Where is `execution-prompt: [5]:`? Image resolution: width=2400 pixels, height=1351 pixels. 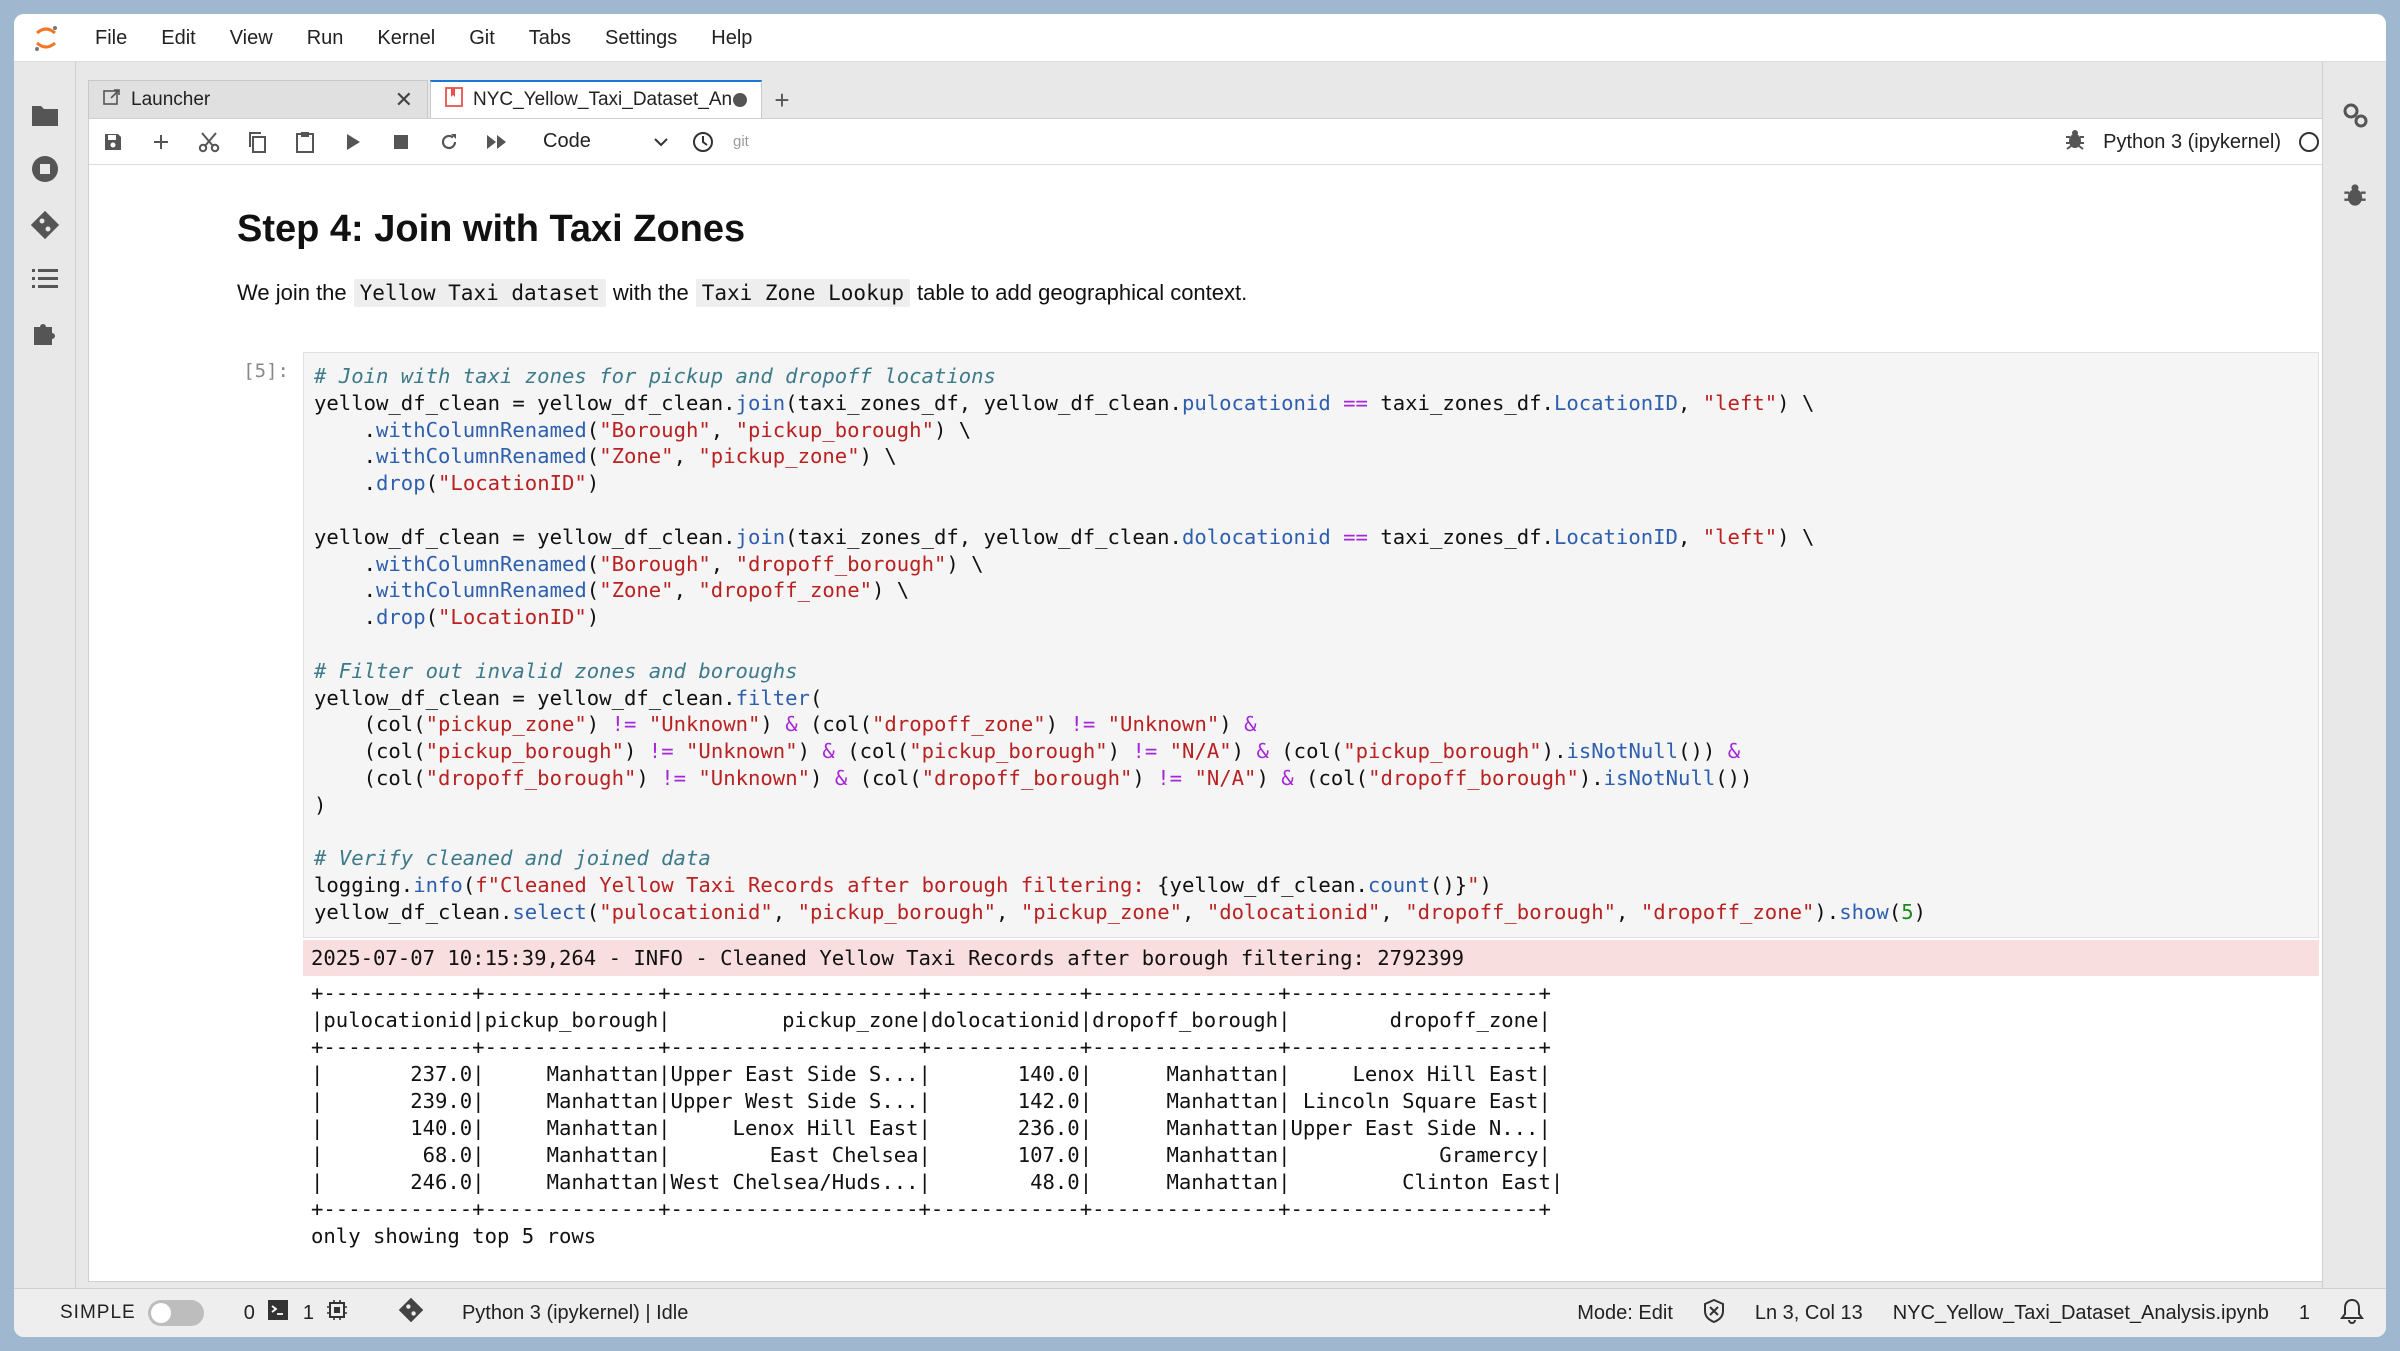 execution-prompt: [5]: is located at coordinates (266, 371).